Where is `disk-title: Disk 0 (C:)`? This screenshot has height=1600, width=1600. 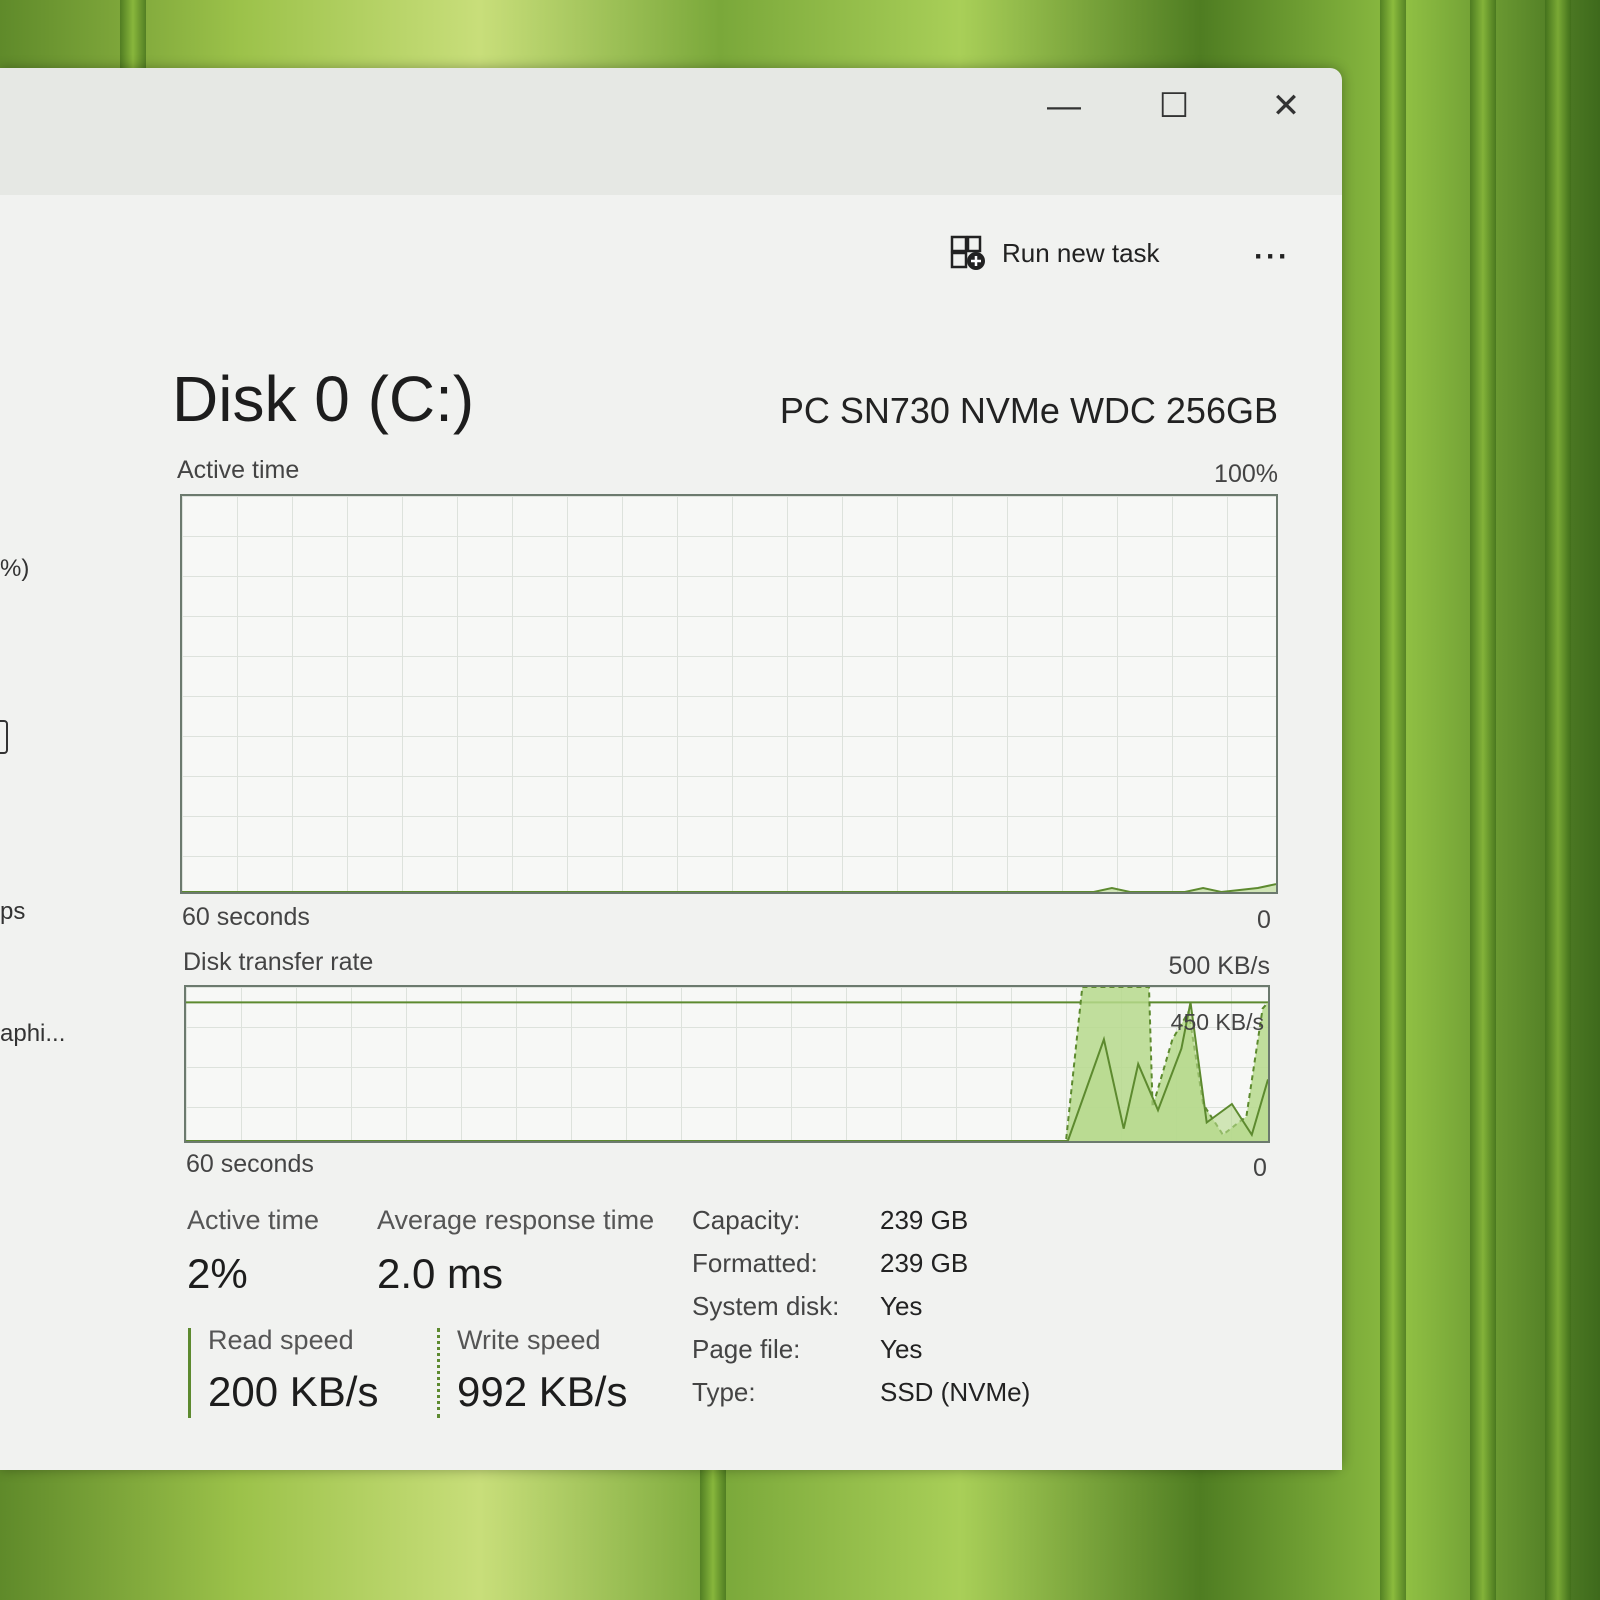
disk-title: Disk 0 (C:) is located at coordinates (323, 399).